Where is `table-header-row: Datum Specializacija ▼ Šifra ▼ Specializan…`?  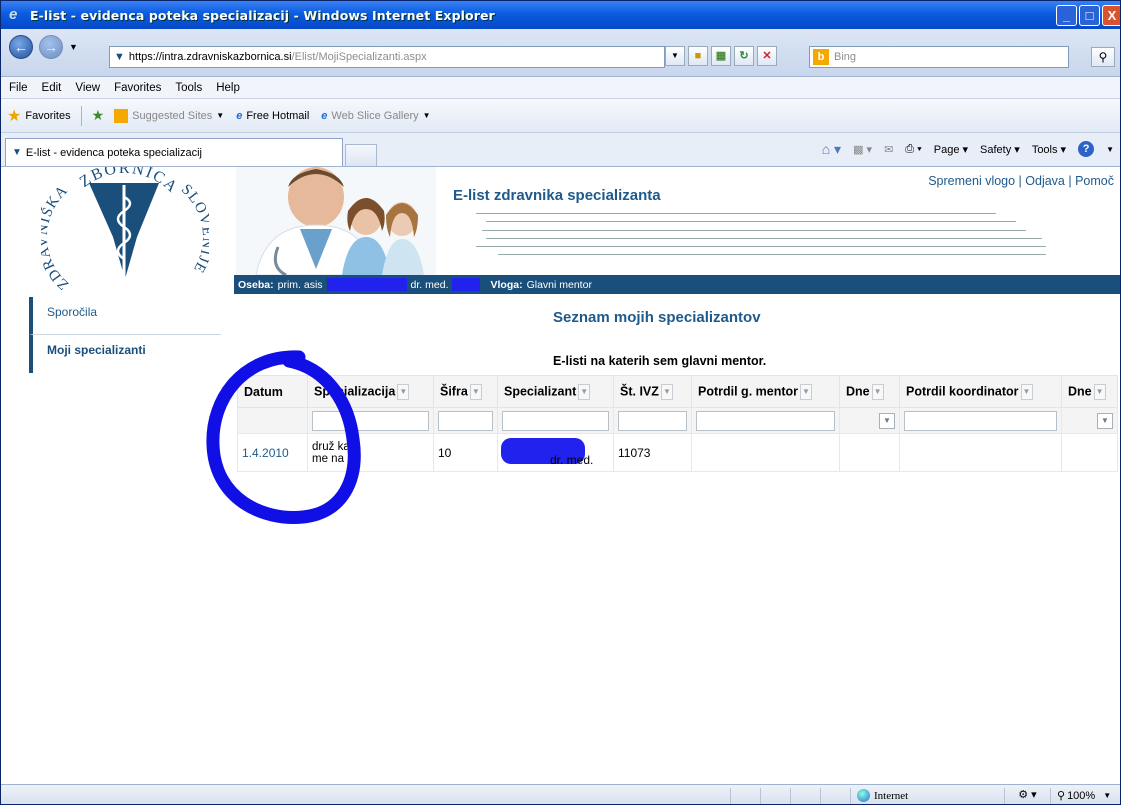 table-header-row: Datum Specializacija ▼ Šifra ▼ Specializan… is located at coordinates (677, 391).